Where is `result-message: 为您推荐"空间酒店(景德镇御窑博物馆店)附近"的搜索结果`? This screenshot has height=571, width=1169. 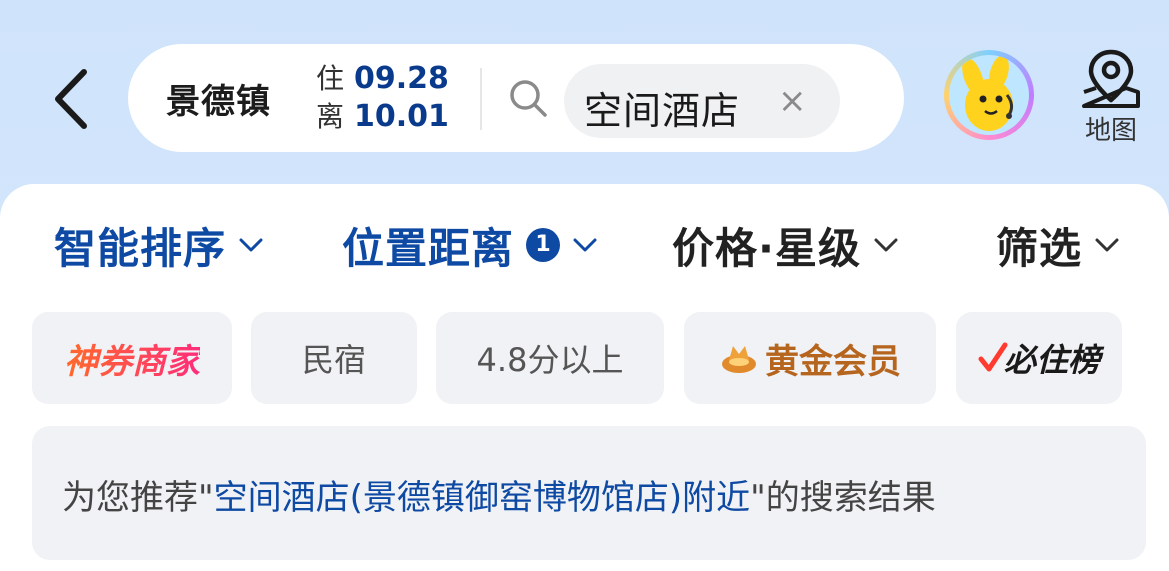 result-message: 为您推荐"空间酒店(景德镇御窑博物馆店)附近"的搜索结果 is located at coordinates (499, 494).